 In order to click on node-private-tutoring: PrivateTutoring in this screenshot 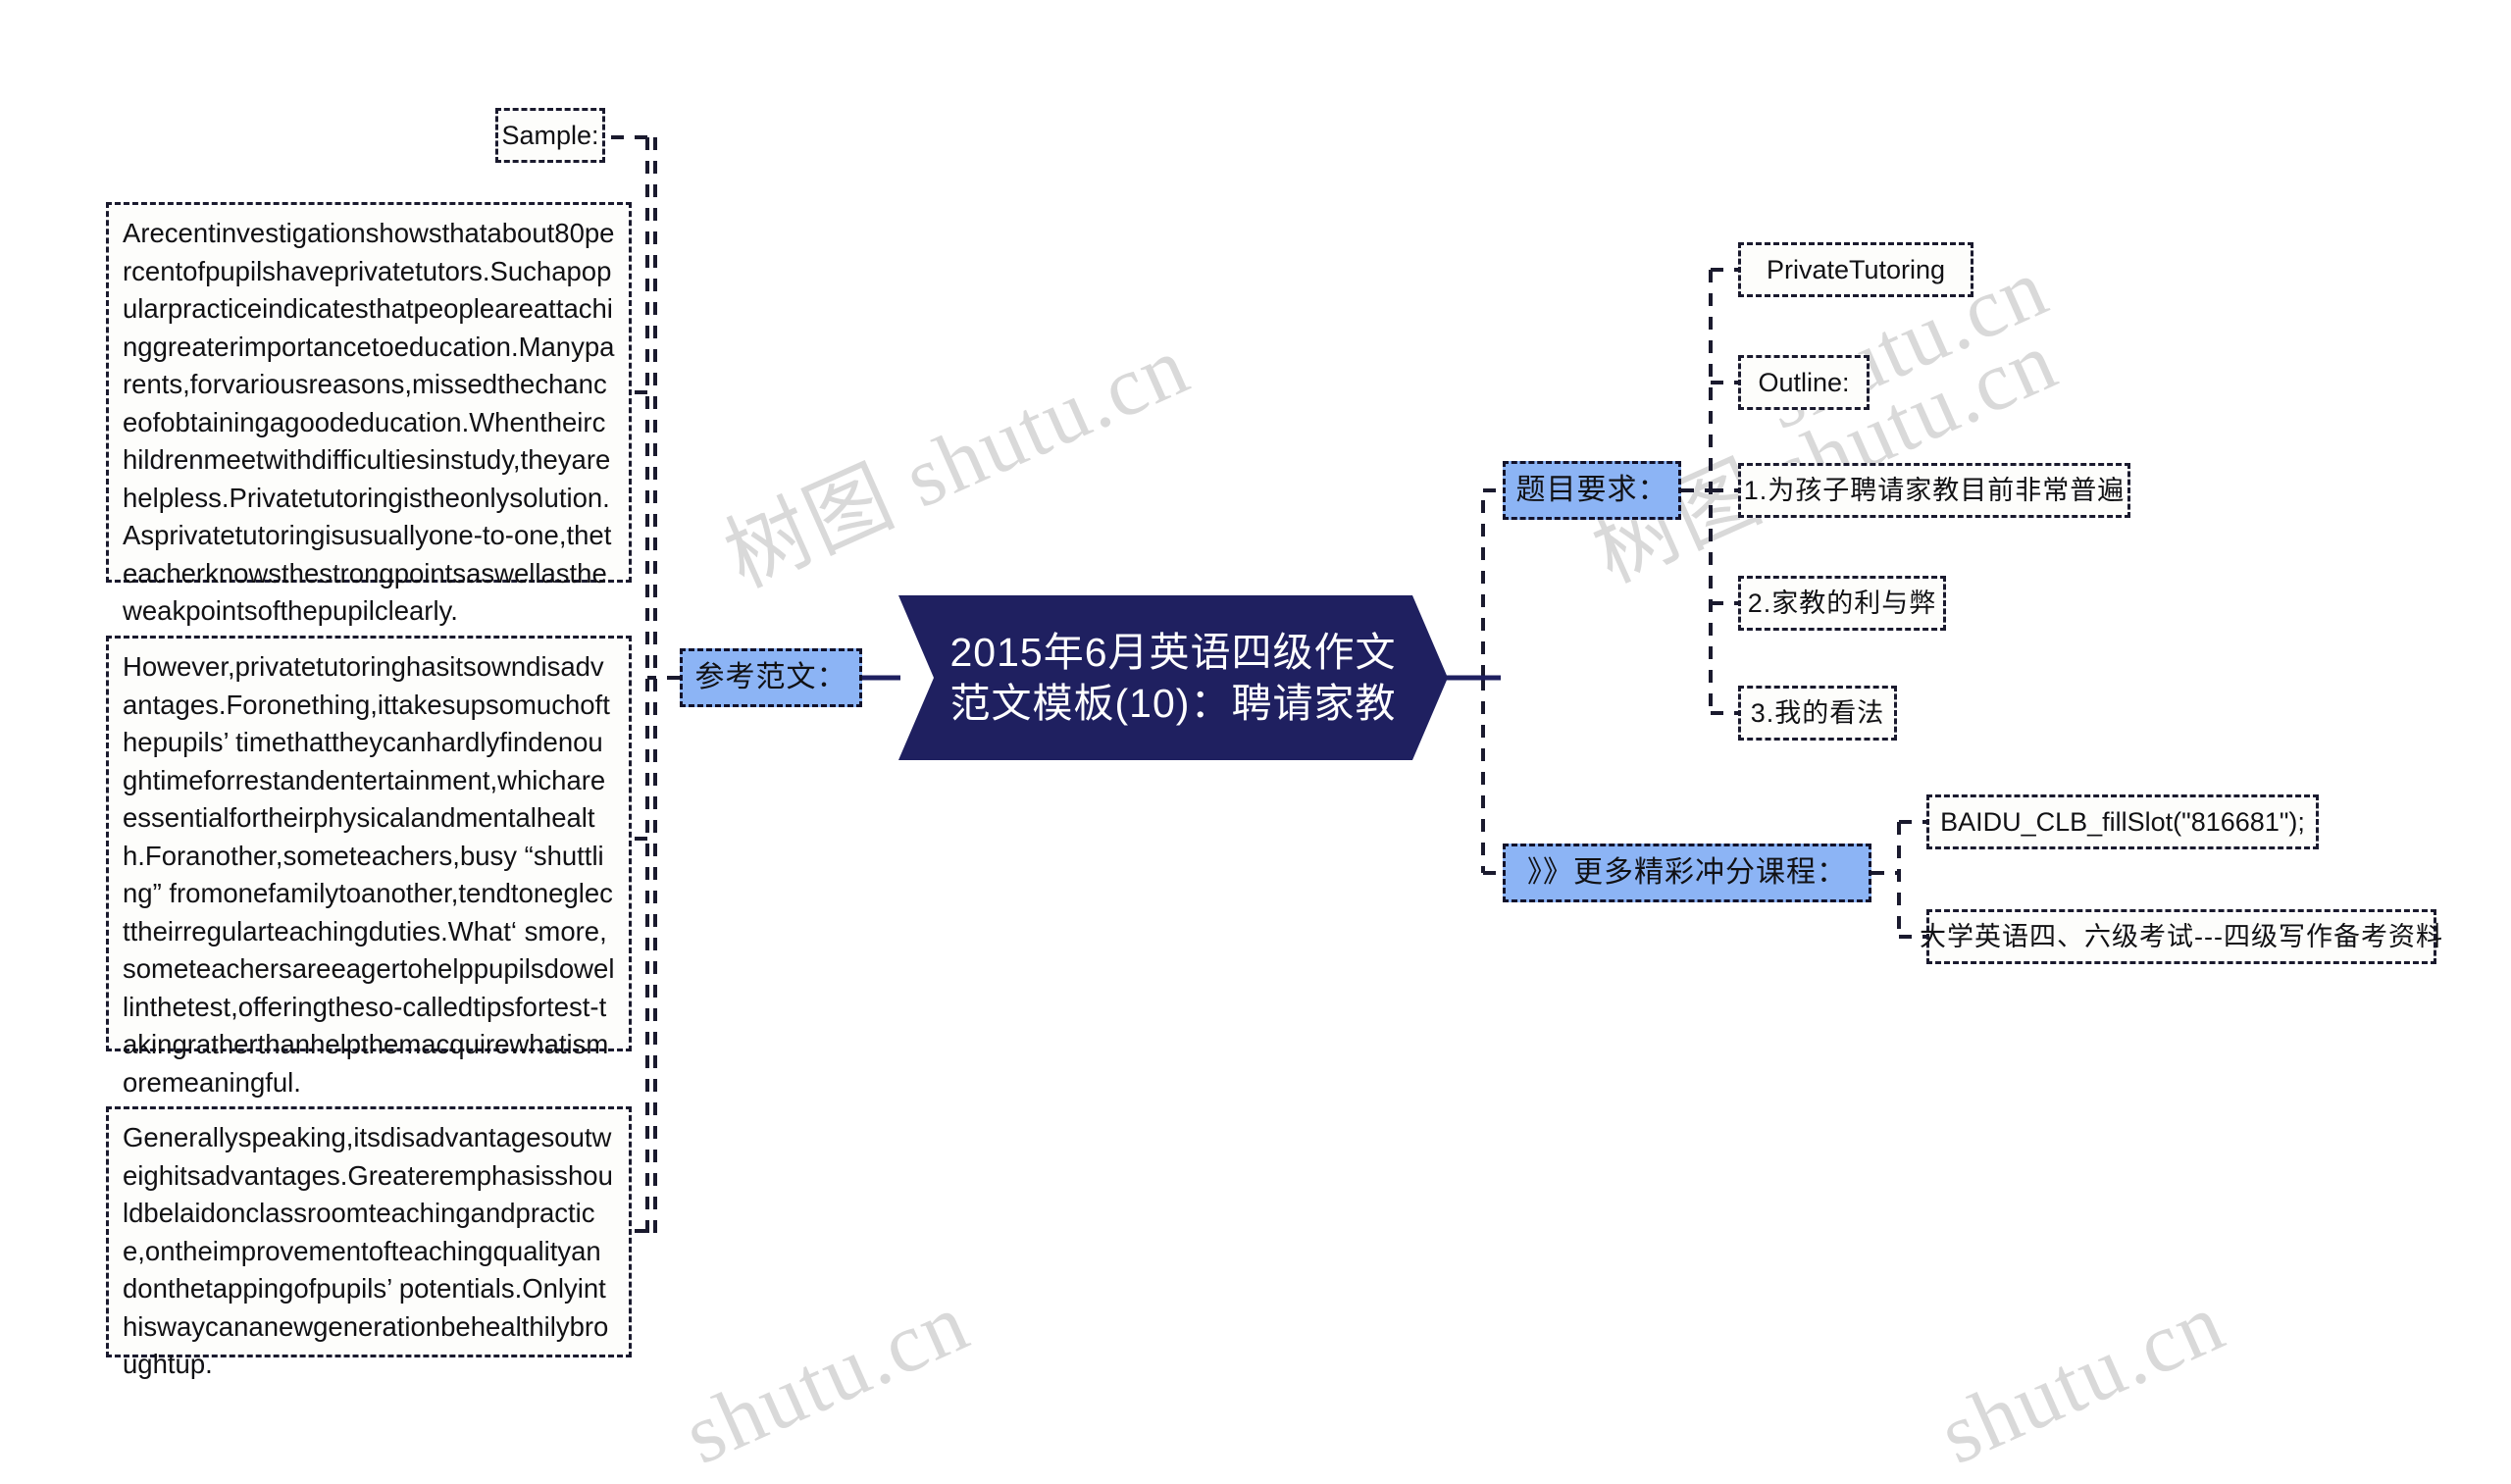, I will do `click(1855, 269)`.